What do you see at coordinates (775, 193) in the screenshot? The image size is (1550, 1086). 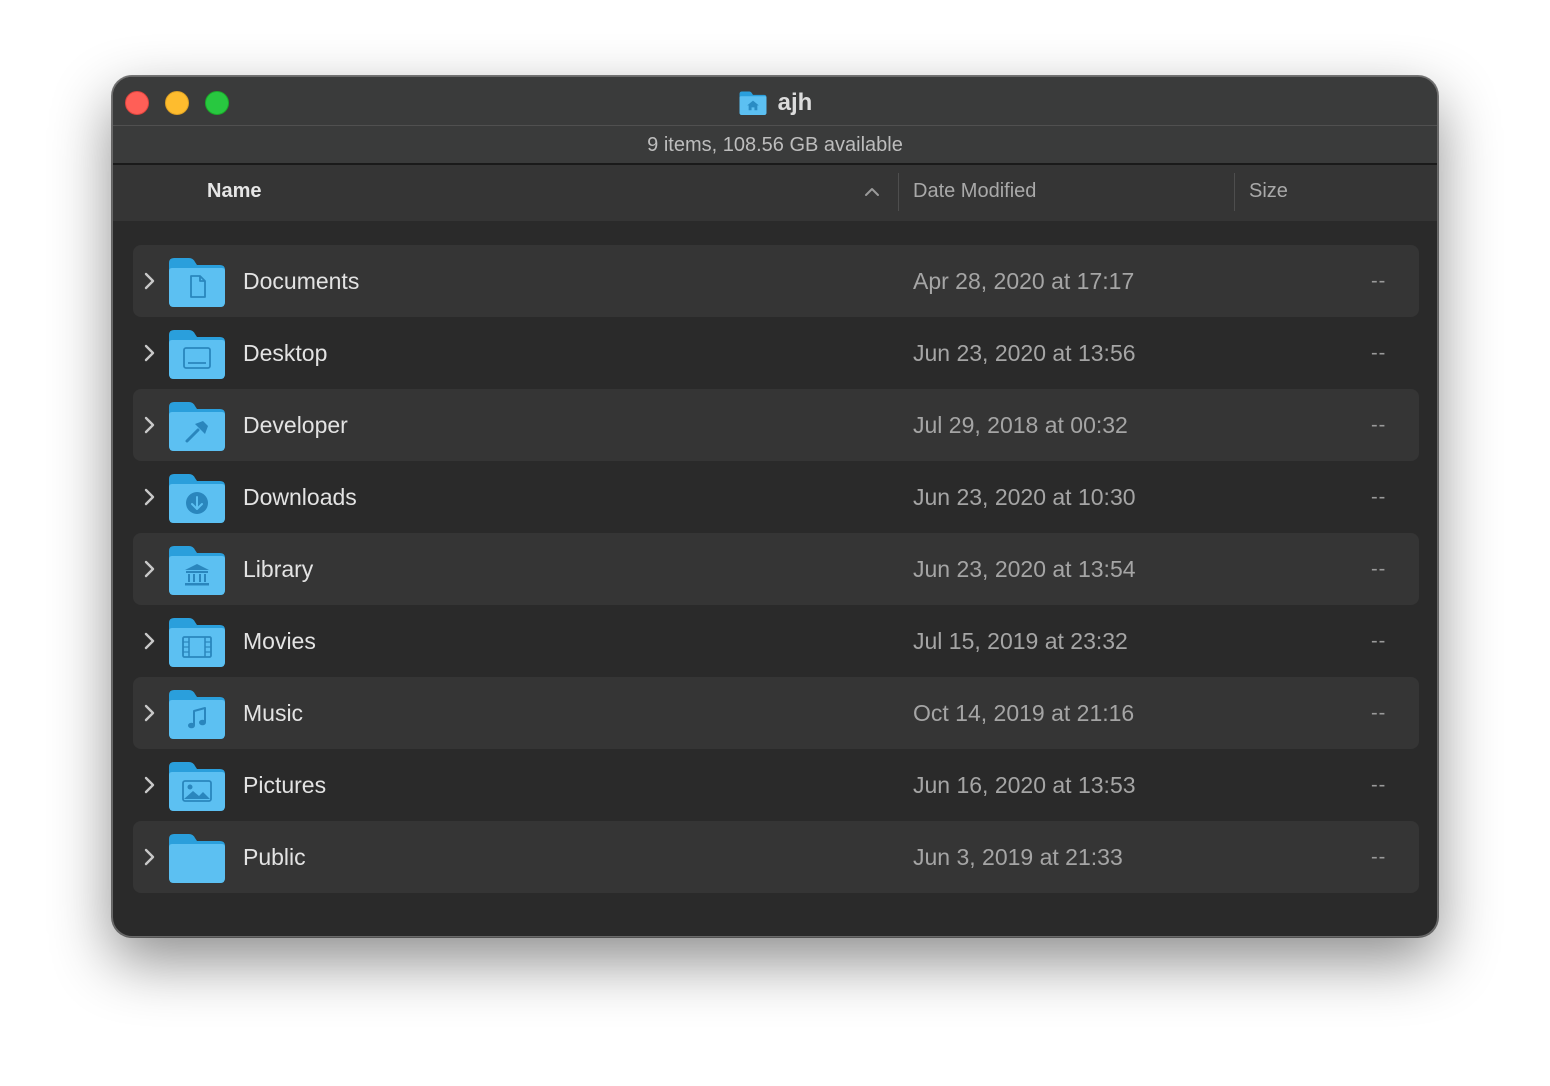 I see `column-header: Name Date Modified Size` at bounding box center [775, 193].